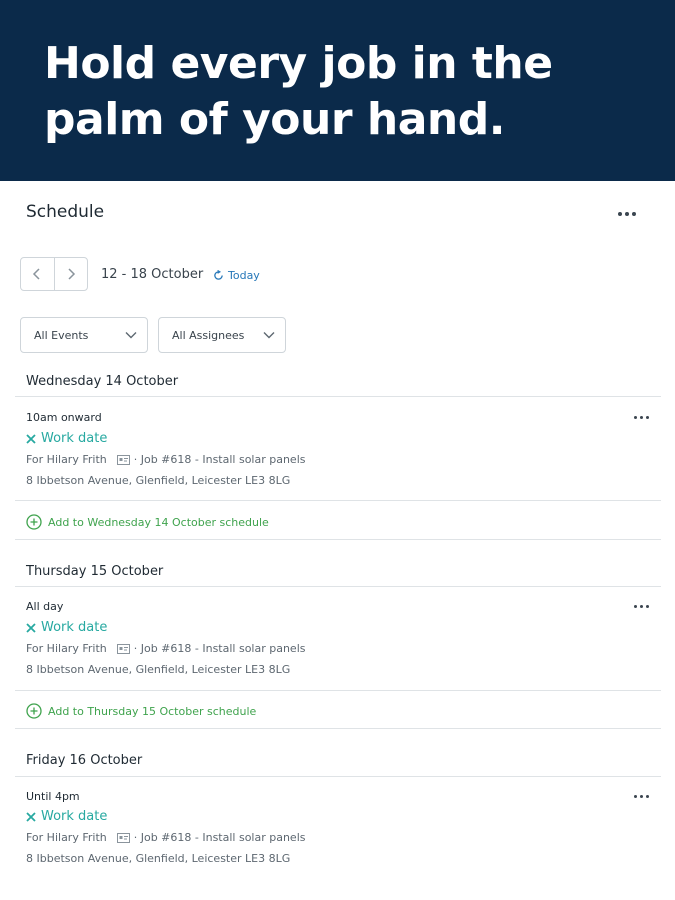 The image size is (675, 900). What do you see at coordinates (208, 335) in the screenshot?
I see `assignees-filter-value: All Assignees` at bounding box center [208, 335].